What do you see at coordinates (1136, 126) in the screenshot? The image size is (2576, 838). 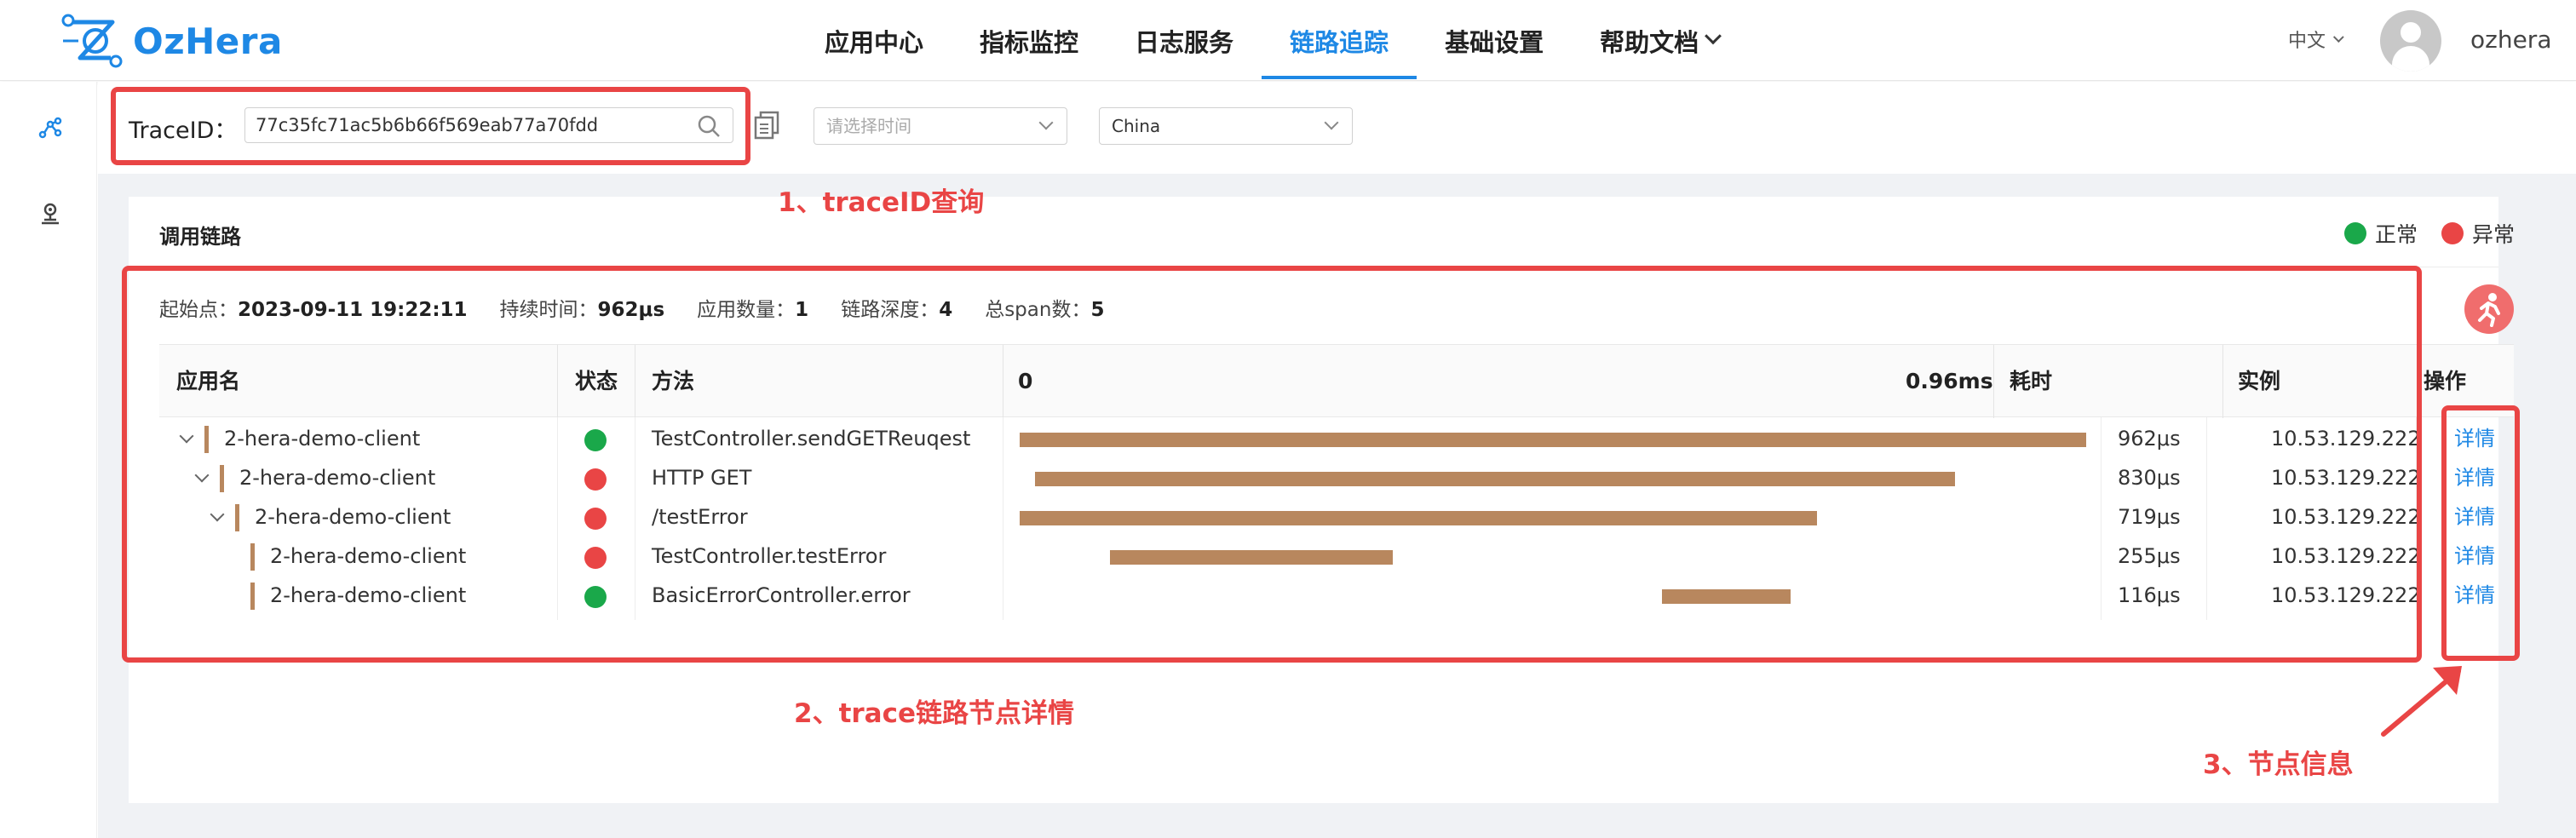 I see `region-select-value: China` at bounding box center [1136, 126].